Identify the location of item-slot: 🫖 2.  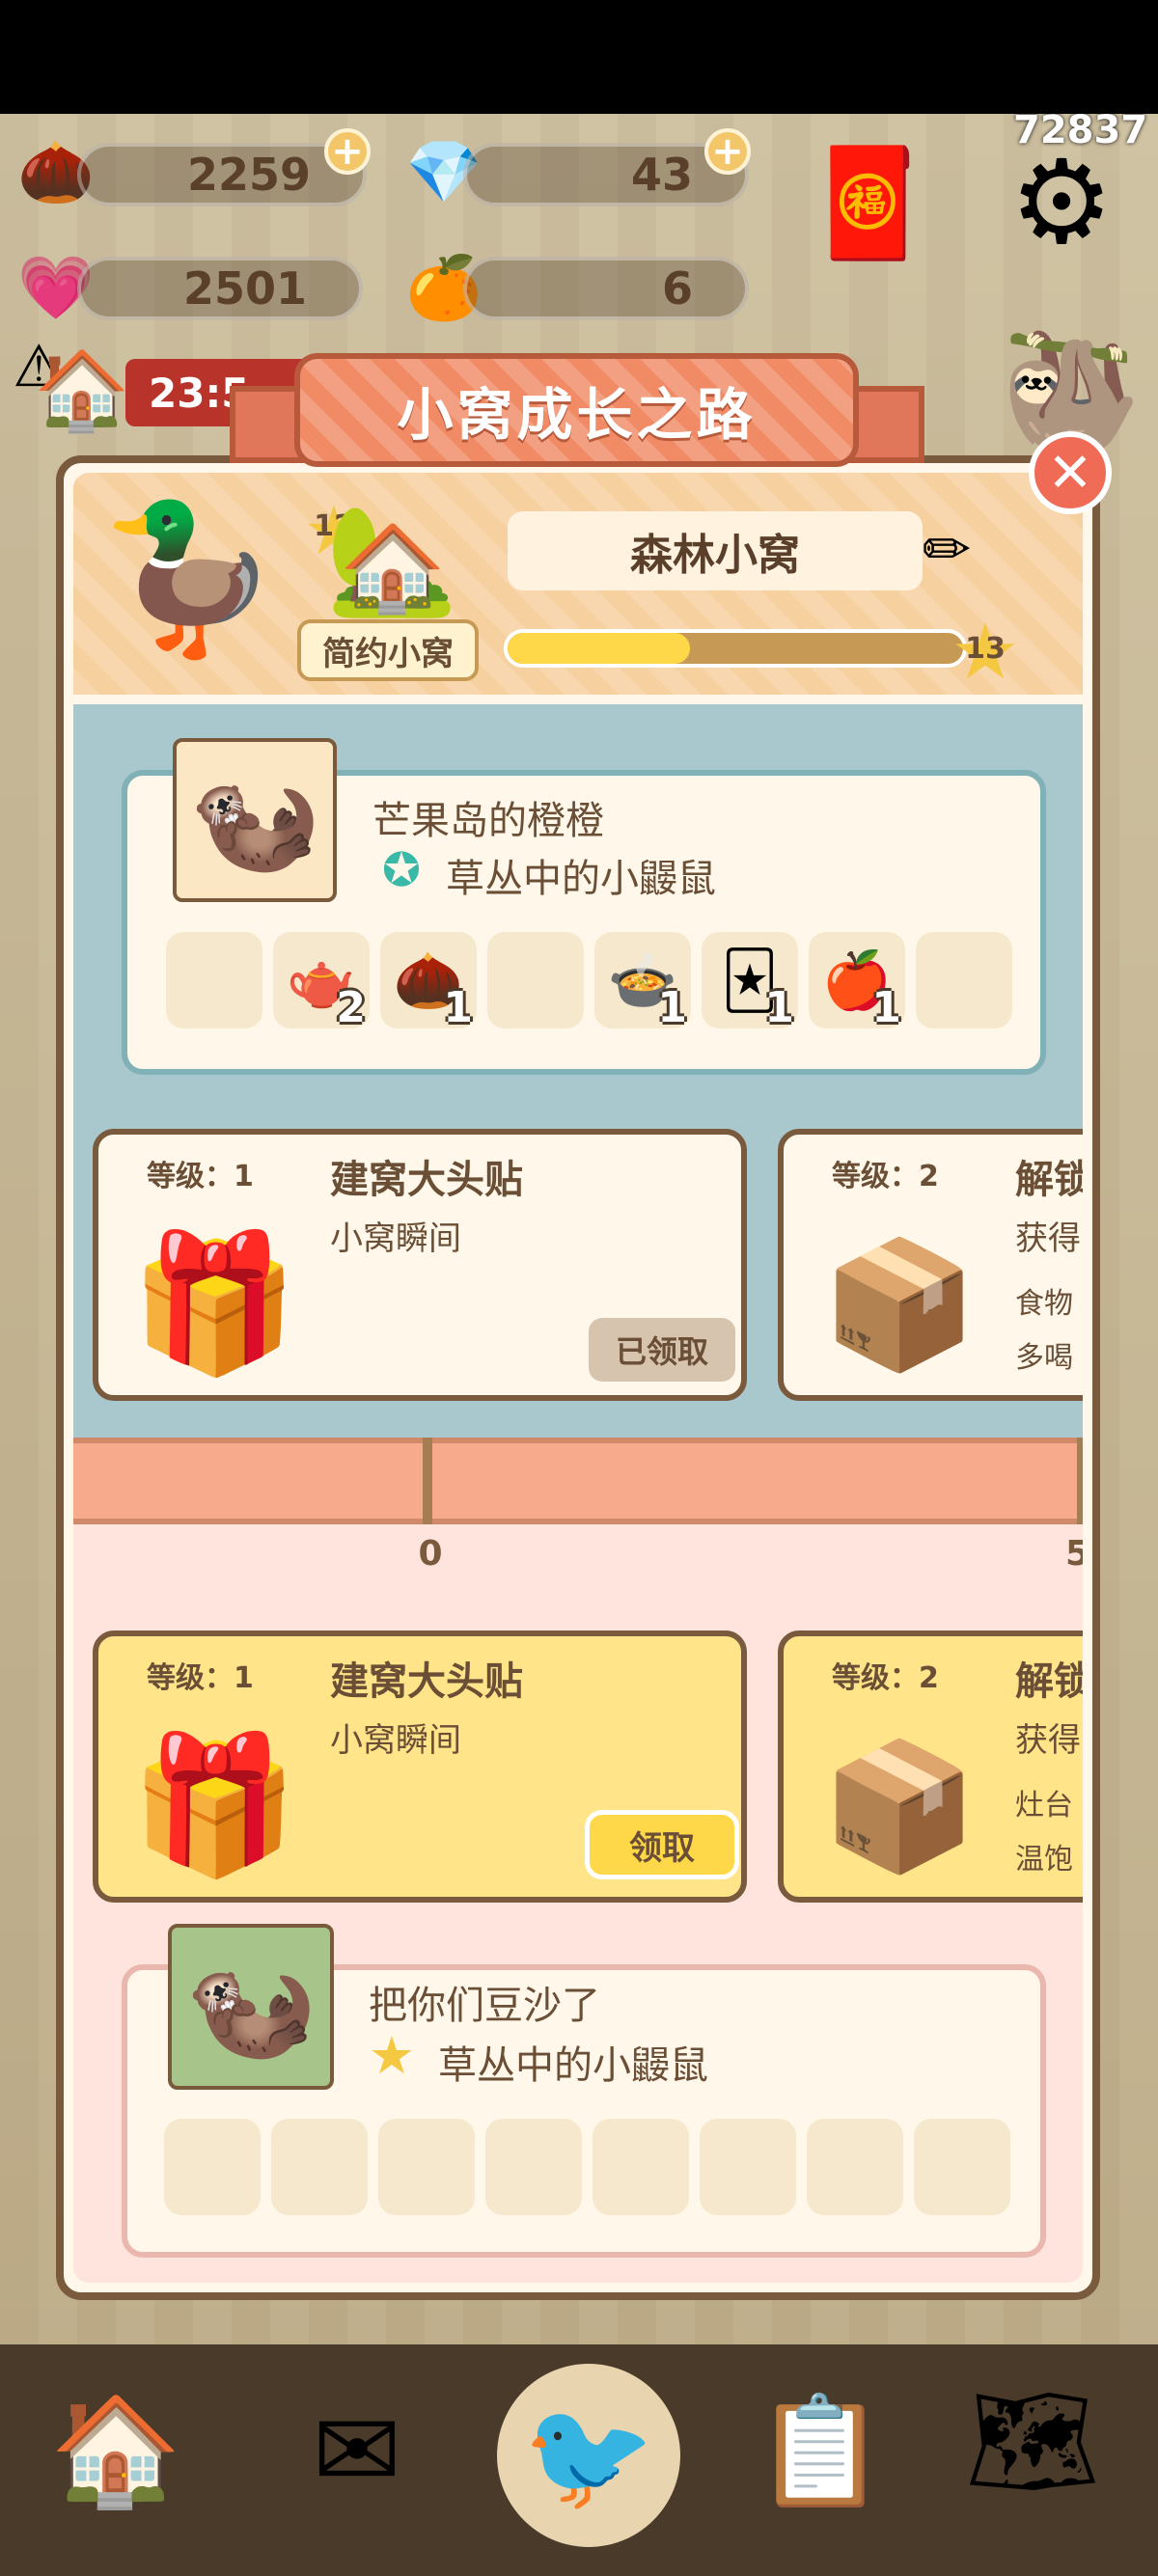
(321, 982).